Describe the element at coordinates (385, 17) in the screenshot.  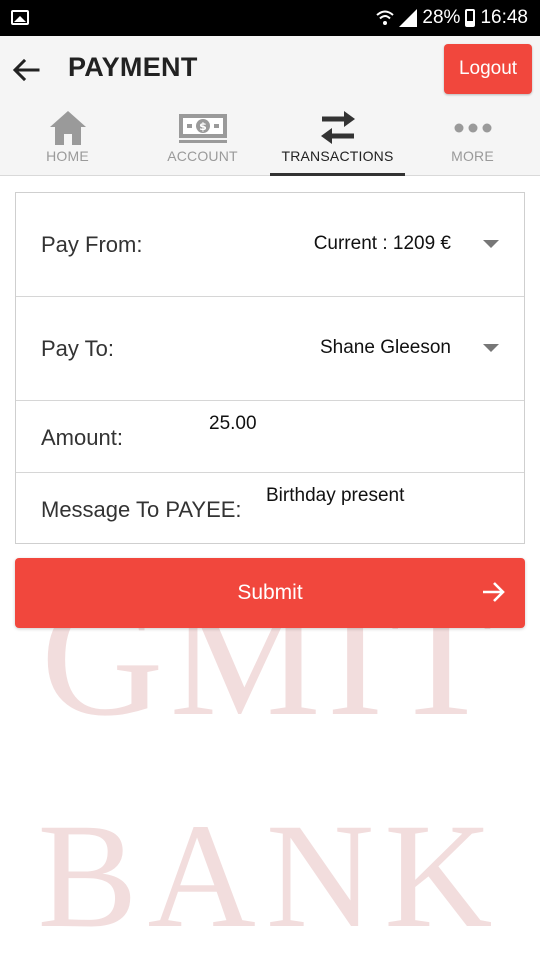
I see `wifi-icon` at that location.